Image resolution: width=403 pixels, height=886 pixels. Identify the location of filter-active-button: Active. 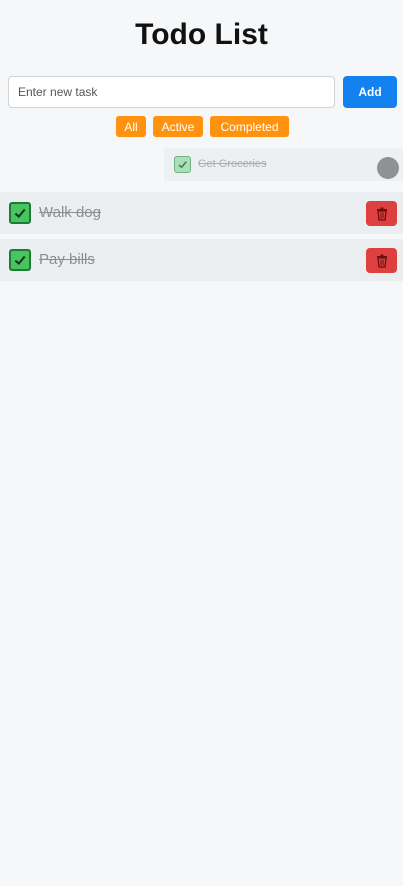
(178, 126).